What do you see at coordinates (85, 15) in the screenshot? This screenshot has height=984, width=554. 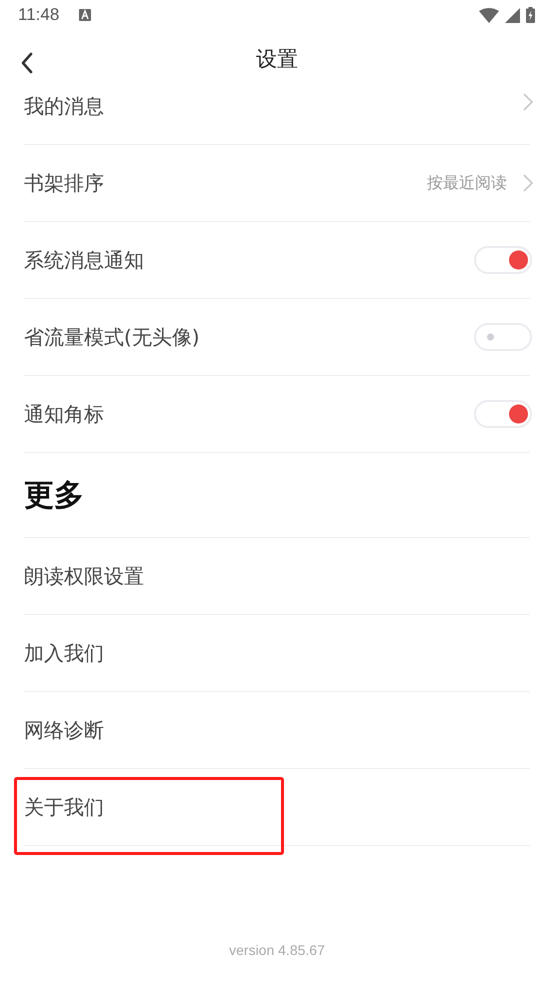 I see `keyboard-notification-icon` at bounding box center [85, 15].